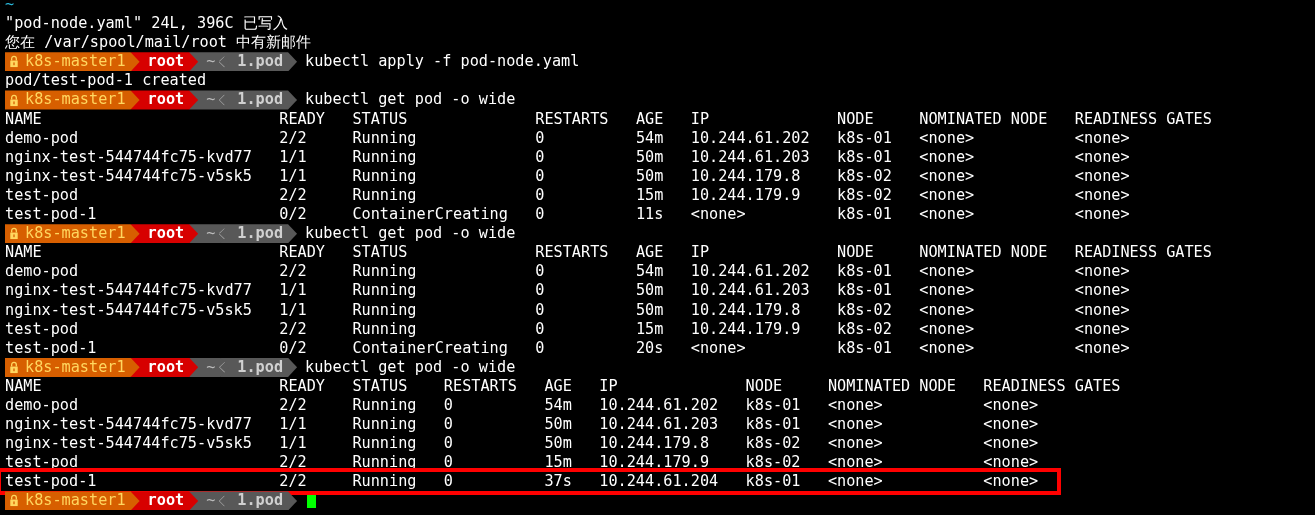  What do you see at coordinates (659, 425) in the screenshot?
I see `table-cell-text: 10.244.61.203` at bounding box center [659, 425].